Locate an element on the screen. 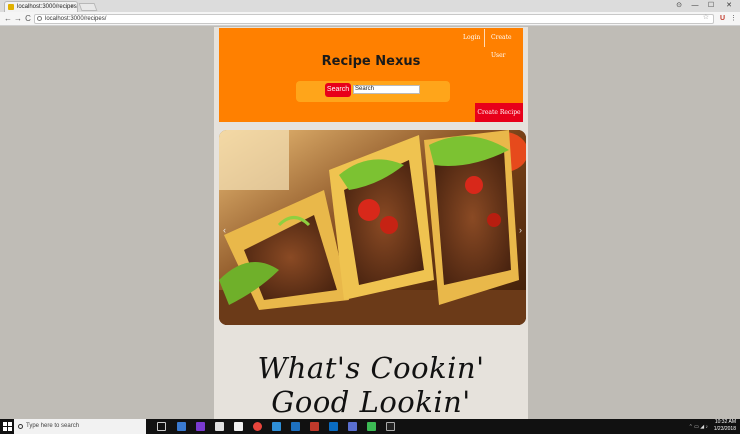 The height and width of the screenshot is (434, 740). profile-icon: ⊙ is located at coordinates (679, 6).